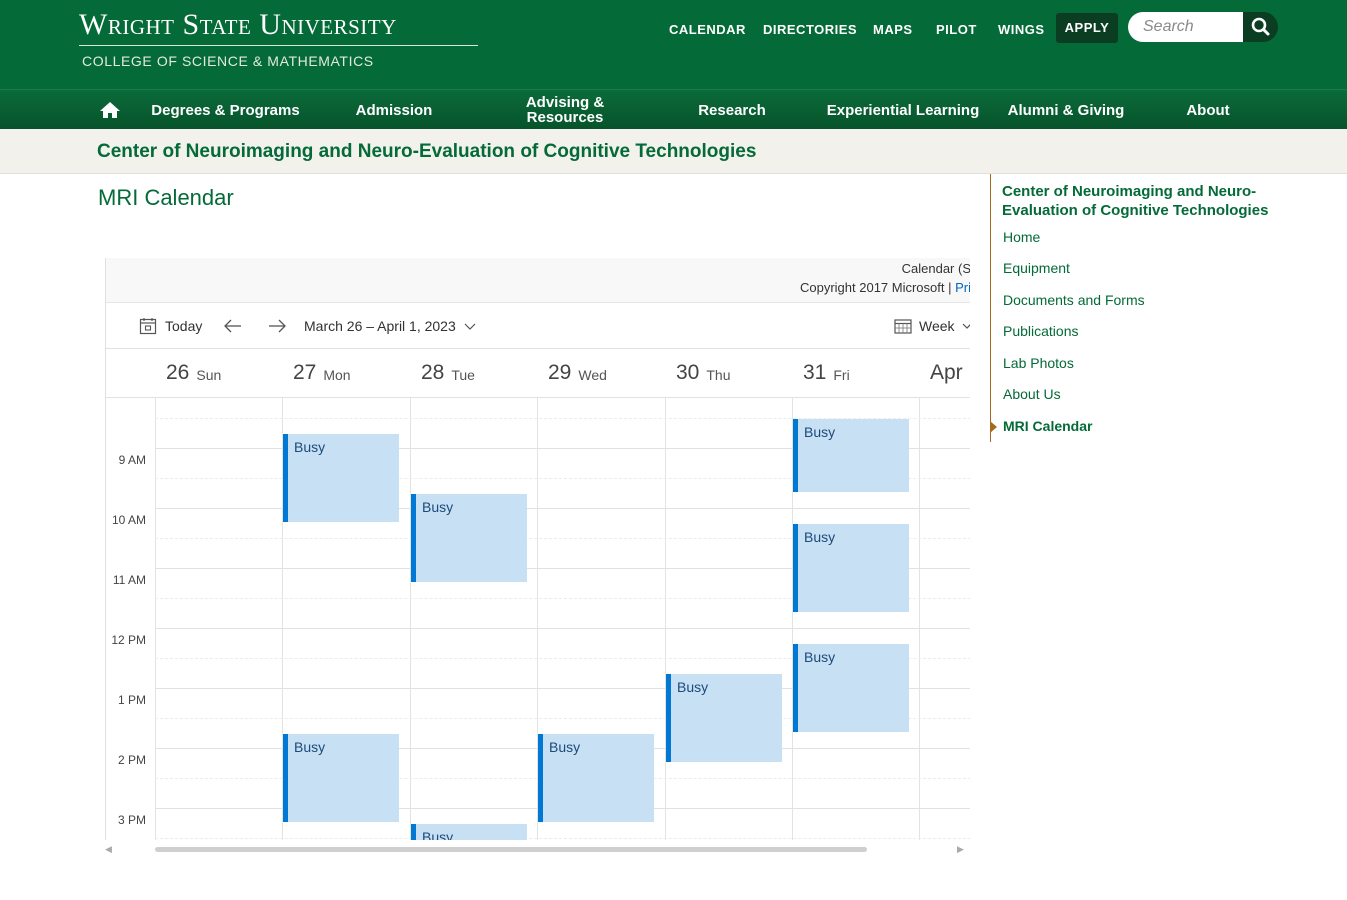 The height and width of the screenshot is (900, 1347). Describe the element at coordinates (903, 326) in the screenshot. I see `calendar-view-icon` at that location.